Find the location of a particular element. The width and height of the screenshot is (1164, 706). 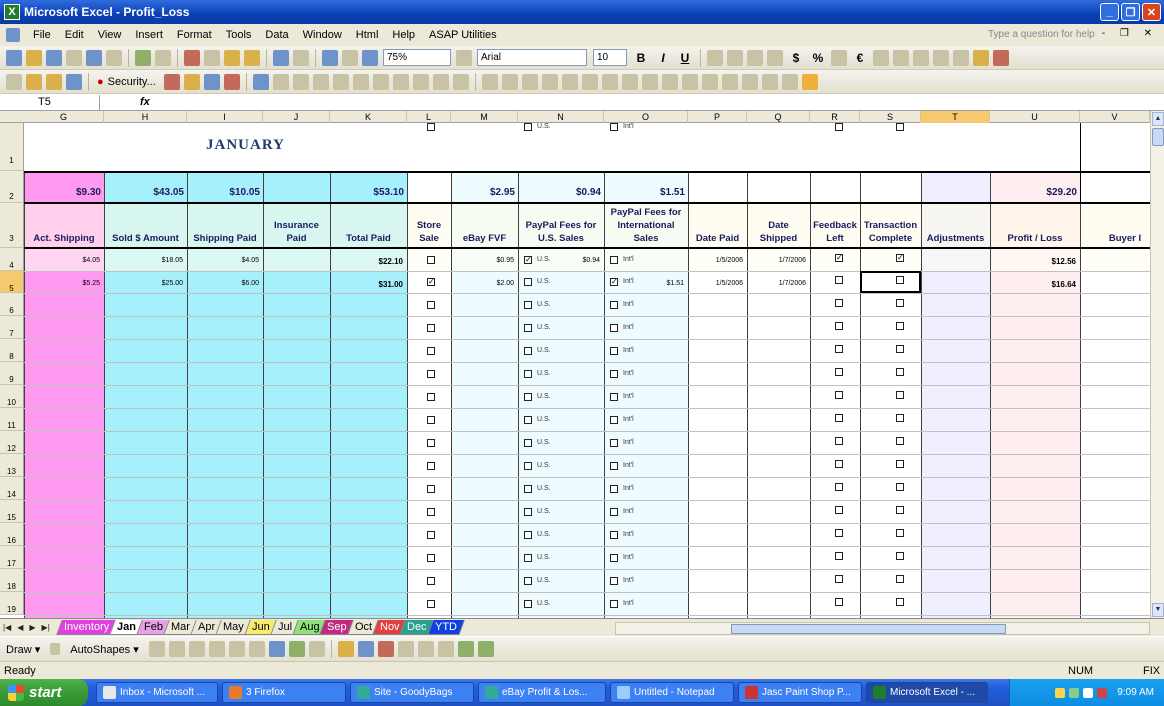

research-icon is located at coordinates (163, 57).